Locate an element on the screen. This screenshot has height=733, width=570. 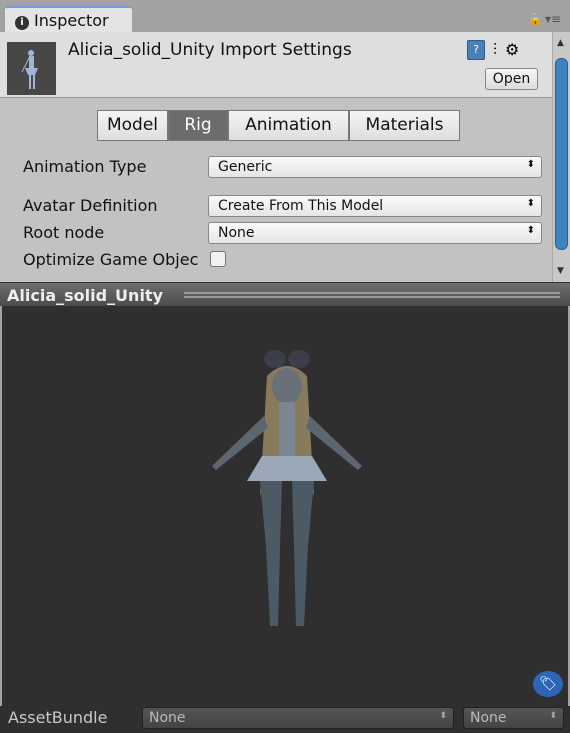
asset-bundle-dropdown: None ⬍ is located at coordinates (298, 718).